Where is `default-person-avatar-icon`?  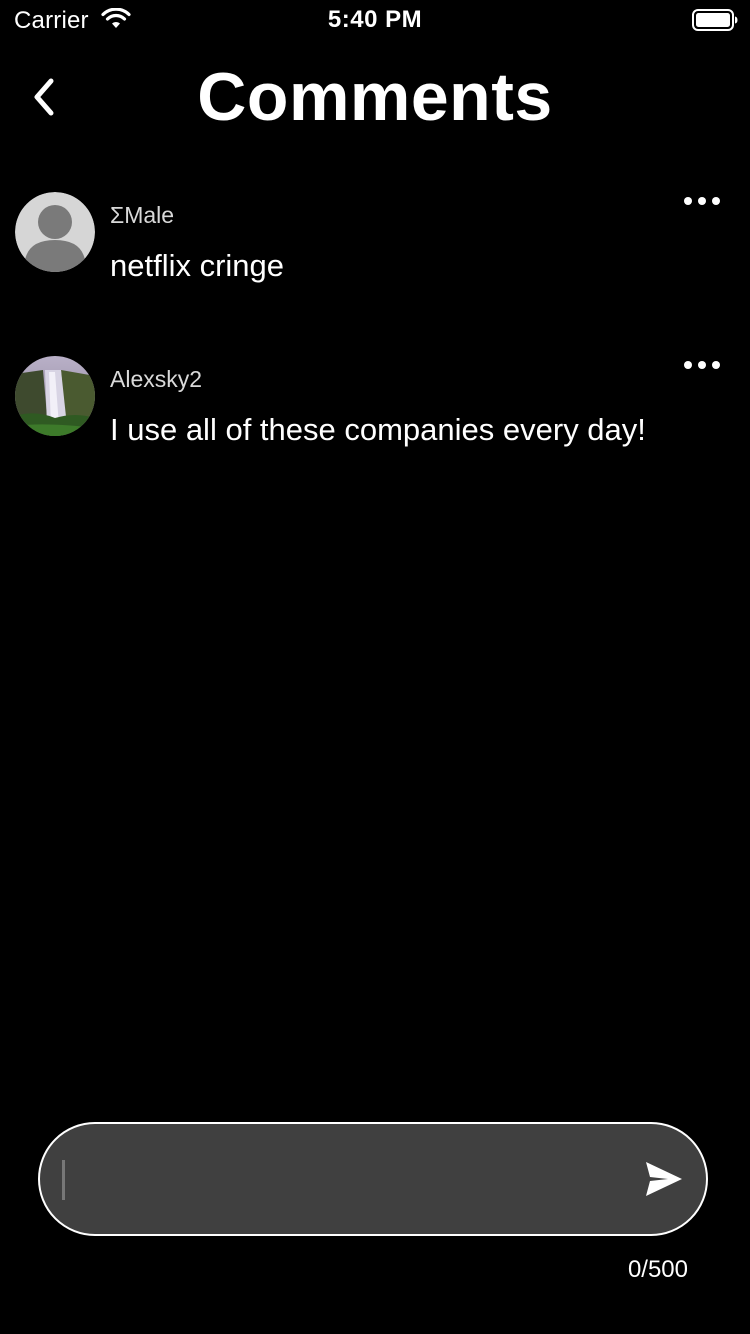 default-person-avatar-icon is located at coordinates (55, 232).